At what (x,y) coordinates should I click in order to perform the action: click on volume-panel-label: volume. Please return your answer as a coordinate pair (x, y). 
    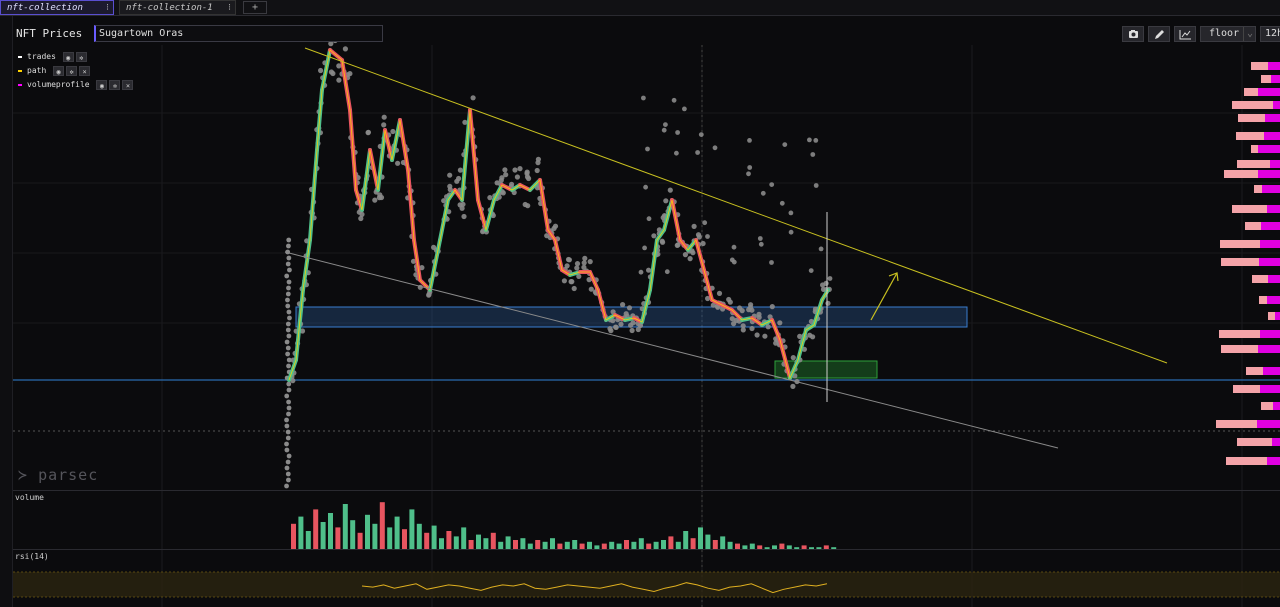
    Looking at the image, I should click on (29, 497).